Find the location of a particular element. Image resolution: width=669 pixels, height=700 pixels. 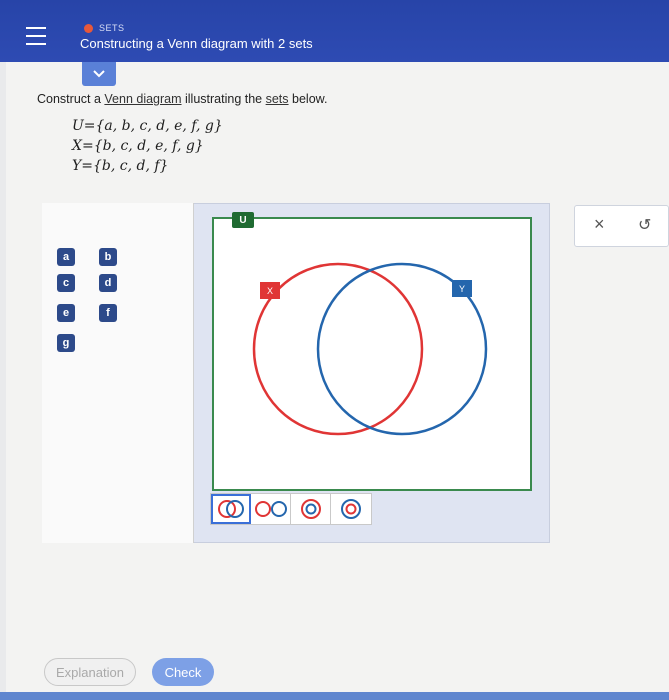

chevron-down-icon is located at coordinates (99, 74).